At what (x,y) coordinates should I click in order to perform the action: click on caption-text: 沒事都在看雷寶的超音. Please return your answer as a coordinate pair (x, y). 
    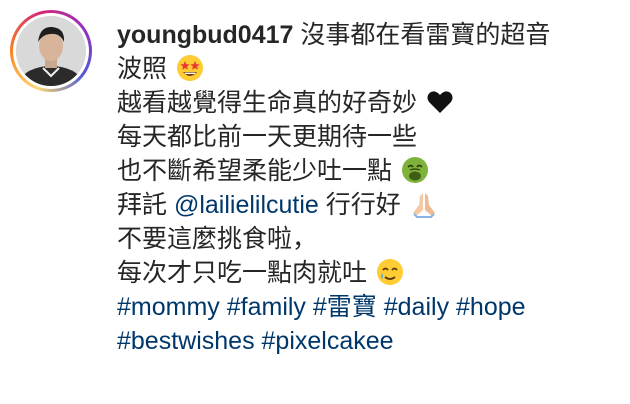
    Looking at the image, I should click on (422, 35).